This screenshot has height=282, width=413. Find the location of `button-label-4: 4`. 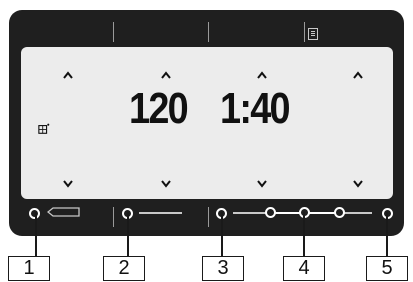

button-label-4: 4 is located at coordinates (304, 268).